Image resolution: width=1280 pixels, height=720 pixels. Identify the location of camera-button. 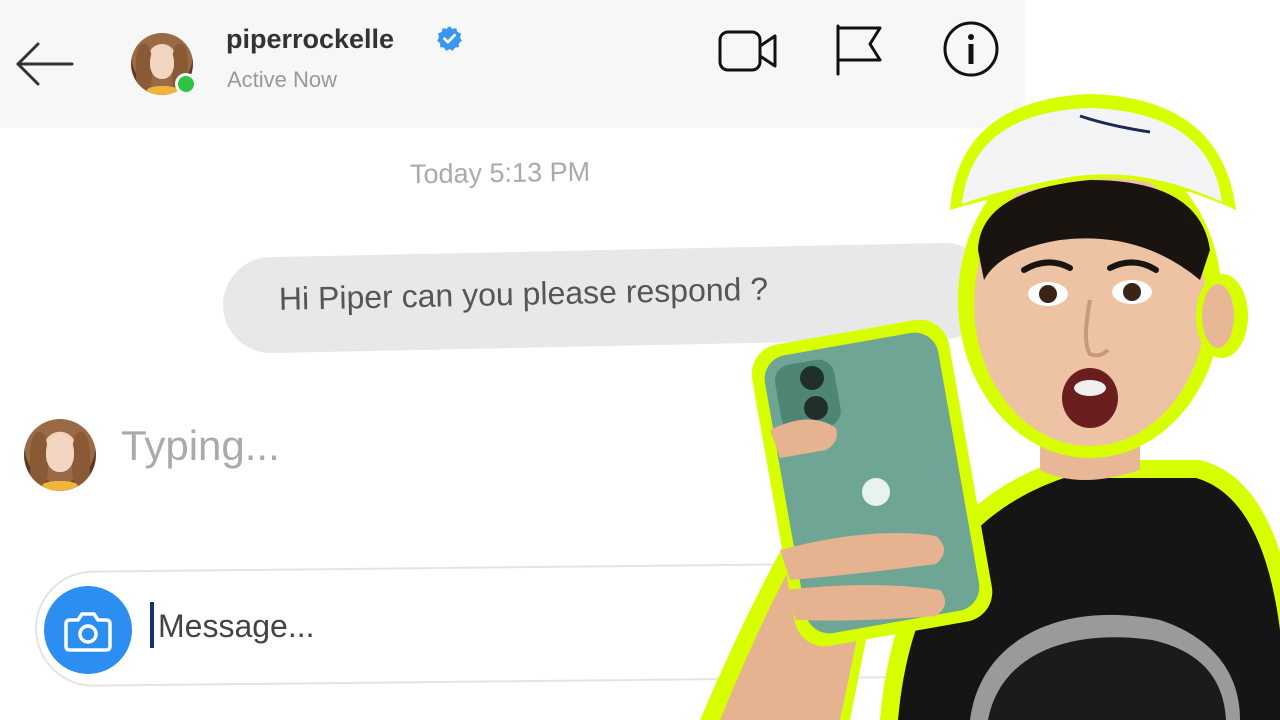
(88, 630).